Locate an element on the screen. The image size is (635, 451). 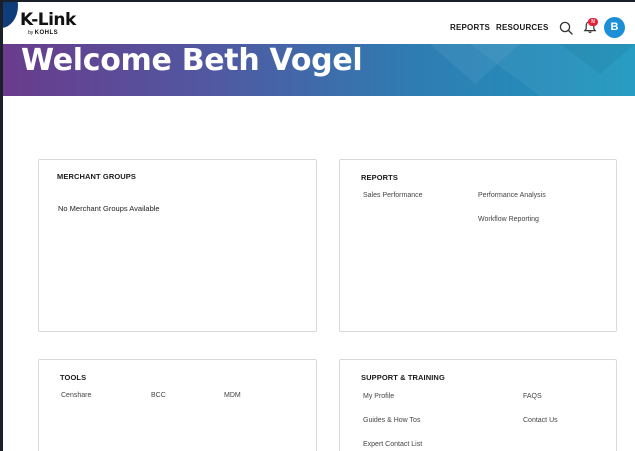
merchant-groups-title: MERCHANT GROUPS is located at coordinates (97, 176).